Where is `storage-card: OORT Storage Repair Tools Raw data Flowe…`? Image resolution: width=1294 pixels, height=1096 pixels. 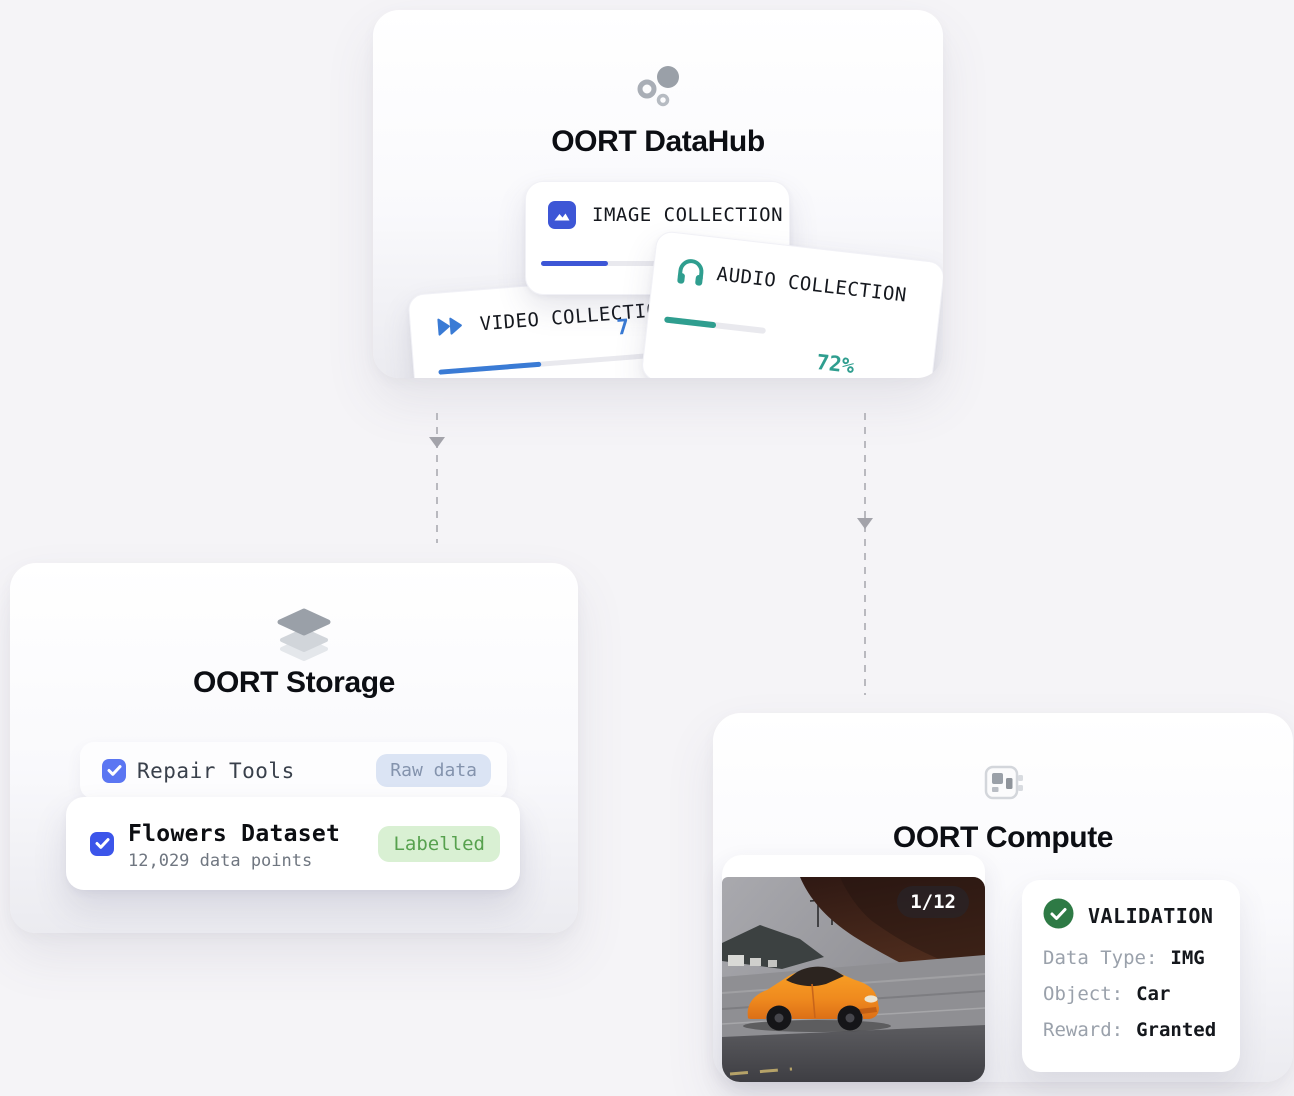
storage-card: OORT Storage Repair Tools Raw data Flowe… is located at coordinates (294, 748).